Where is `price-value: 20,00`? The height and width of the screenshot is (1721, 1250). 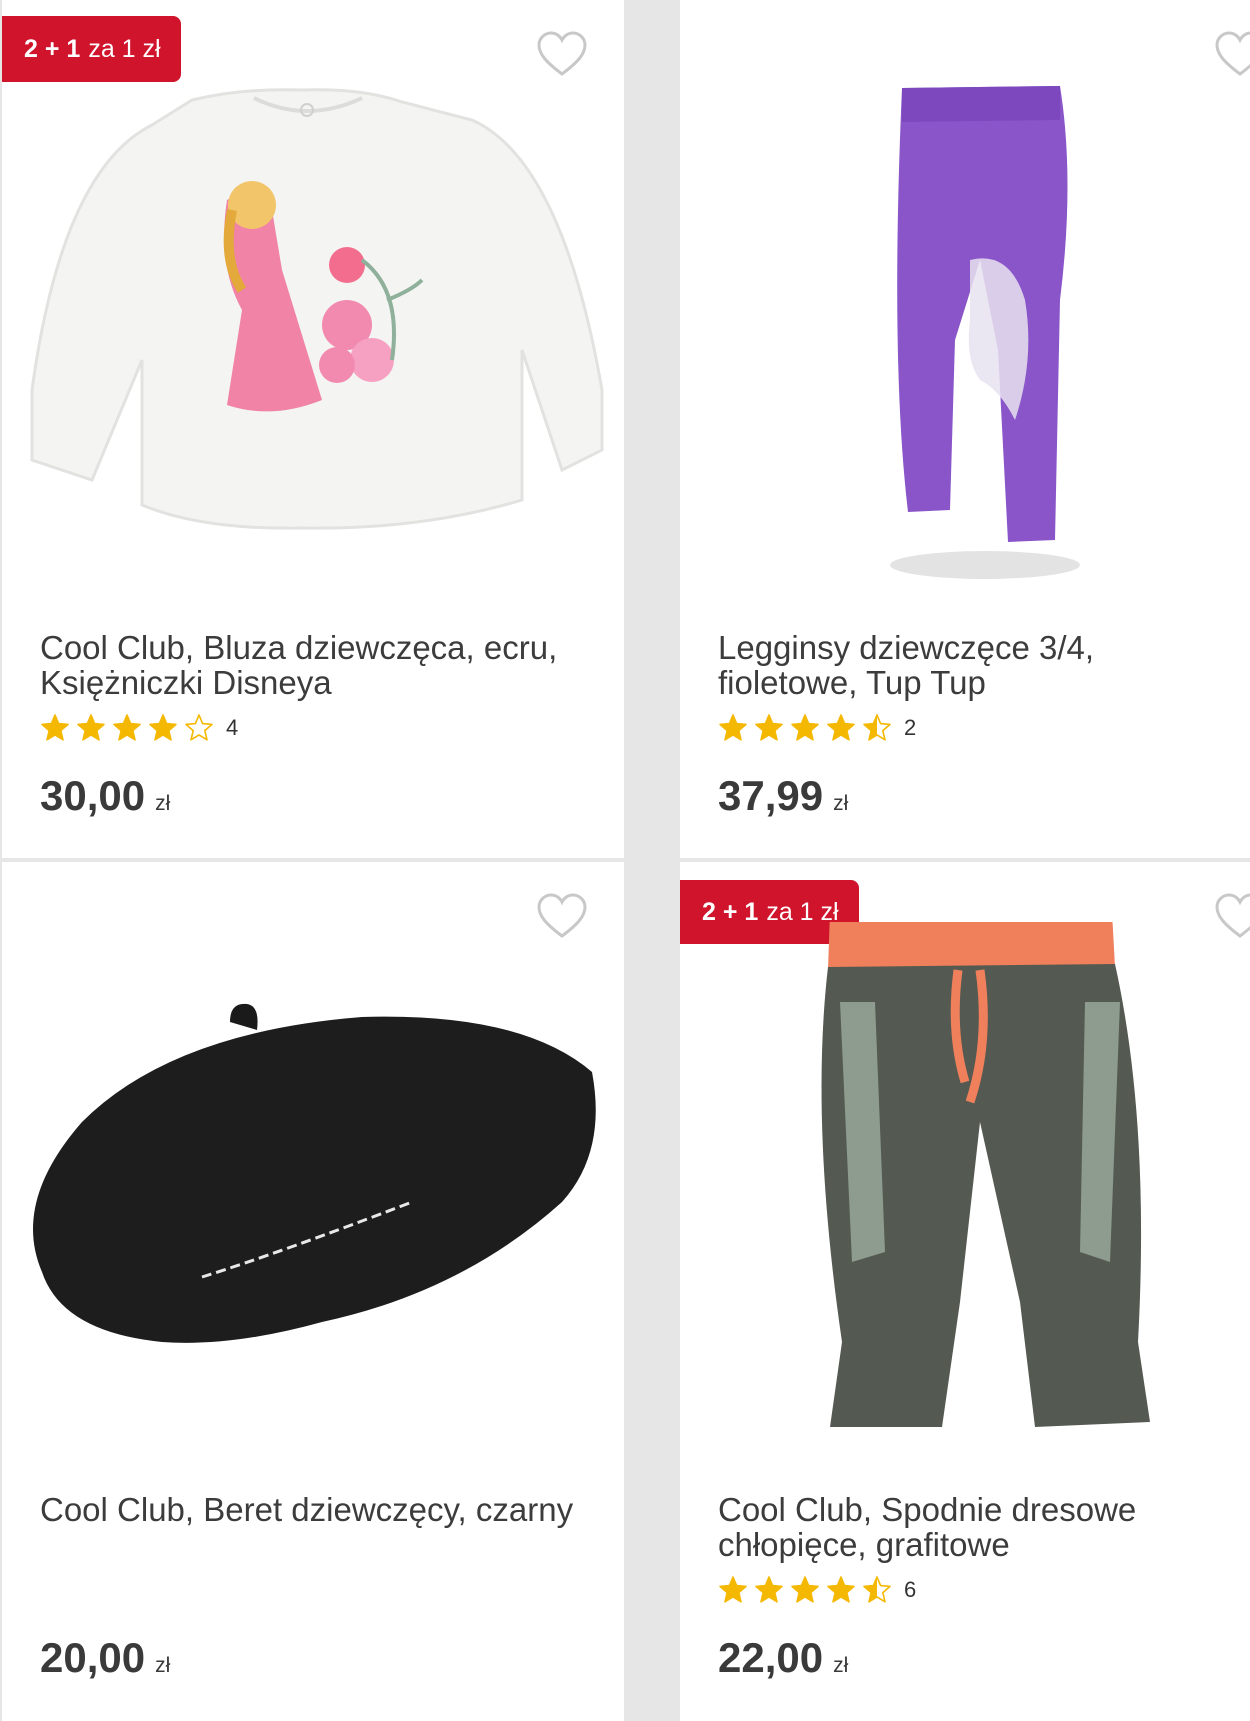 price-value: 20,00 is located at coordinates (93, 1657).